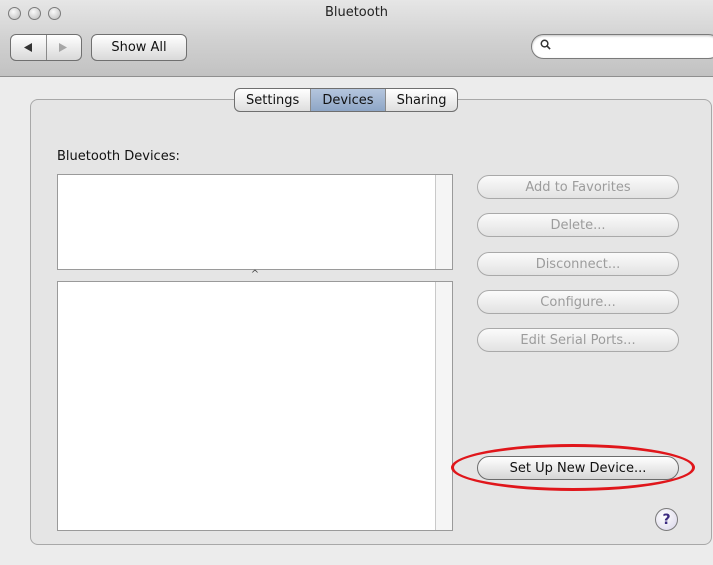 The height and width of the screenshot is (565, 713). Describe the element at coordinates (272, 100) in the screenshot. I see `tab-settings: Settings` at that location.